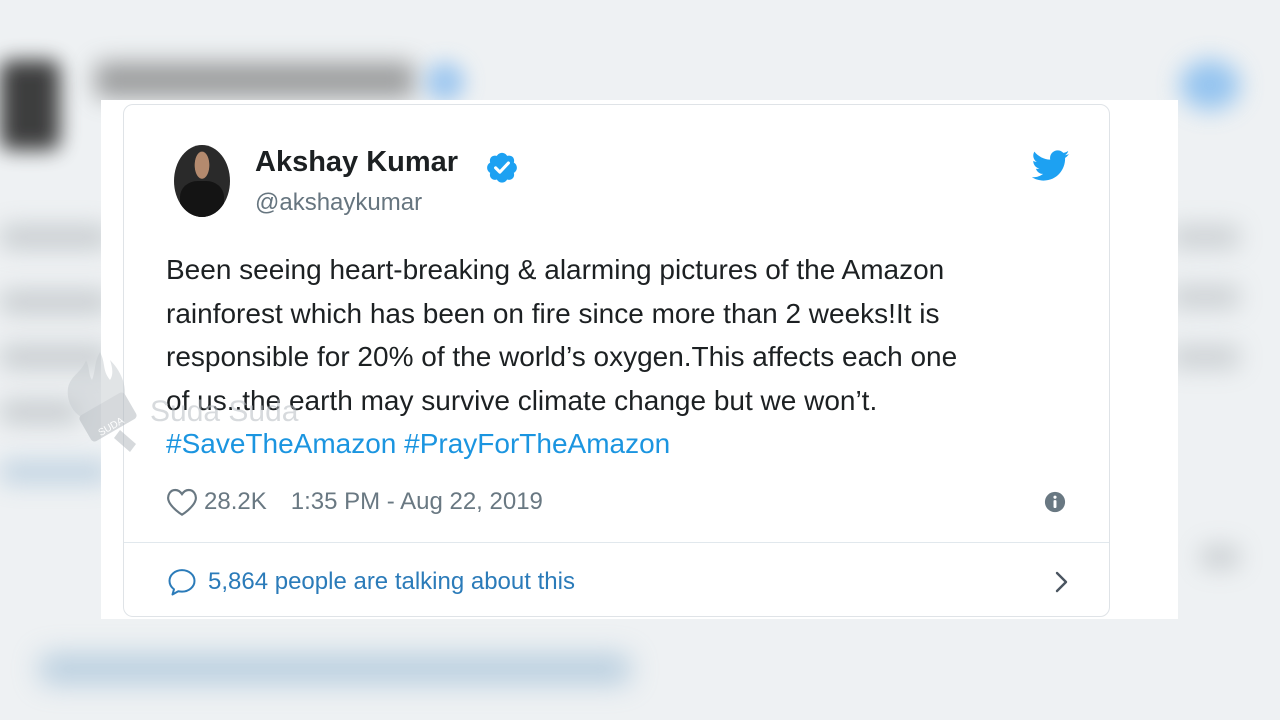 This screenshot has width=1280, height=720. What do you see at coordinates (1061, 582) in the screenshot?
I see `chevron-right-icon` at bounding box center [1061, 582].